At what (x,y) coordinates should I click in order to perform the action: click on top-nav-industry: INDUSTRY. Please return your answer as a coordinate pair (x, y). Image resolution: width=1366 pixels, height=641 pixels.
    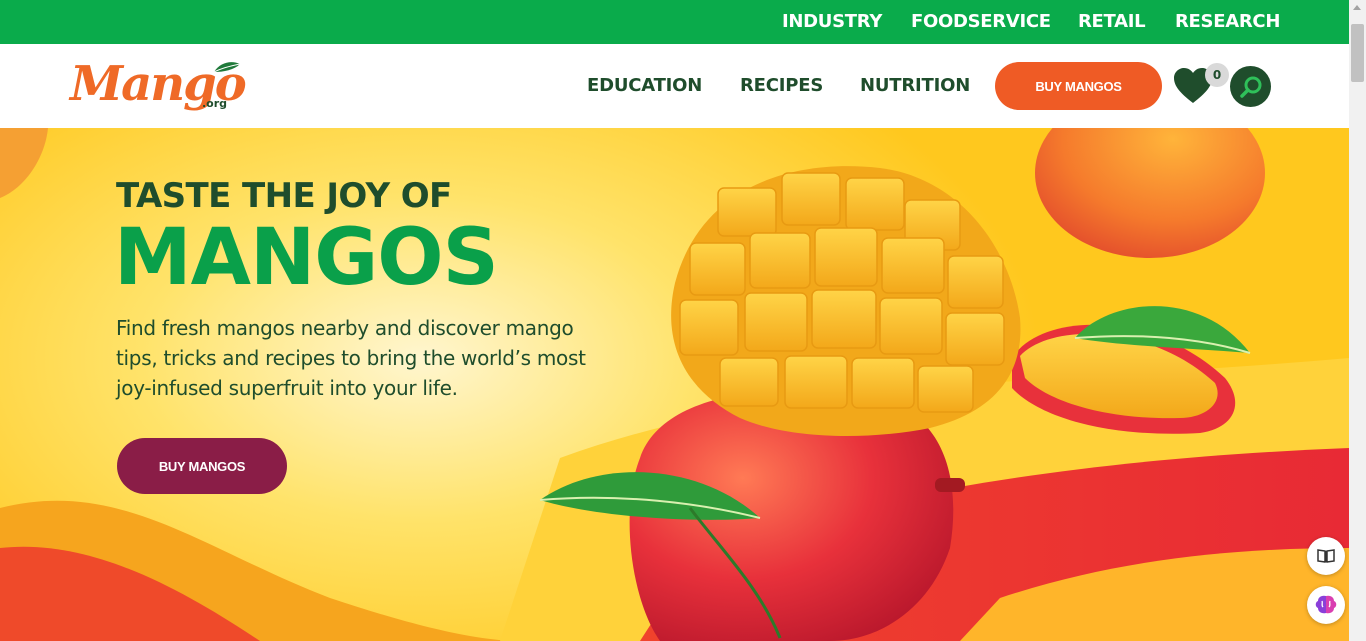
    Looking at the image, I should click on (832, 22).